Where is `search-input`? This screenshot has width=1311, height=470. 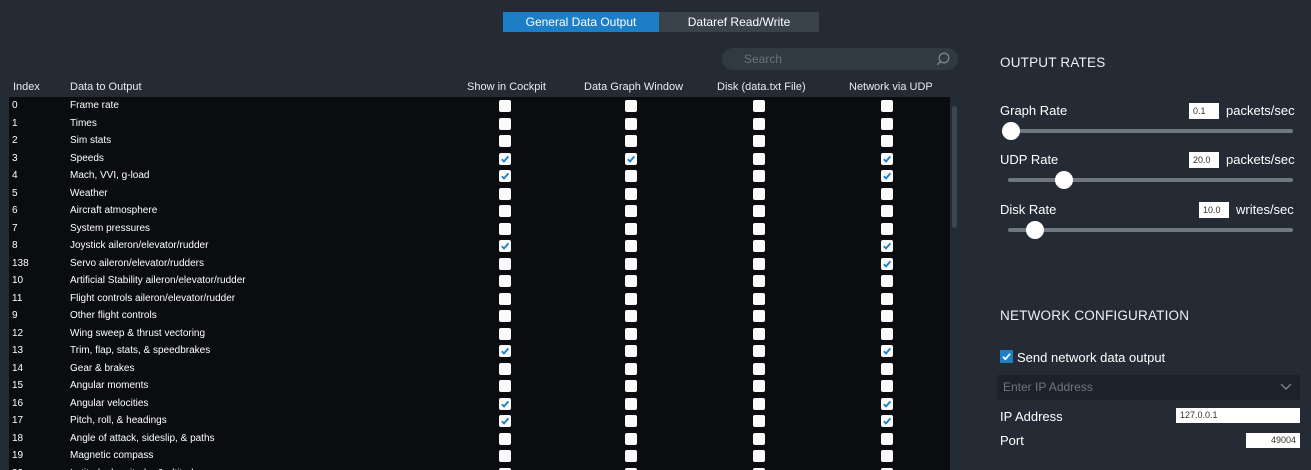
search-input is located at coordinates (834, 59).